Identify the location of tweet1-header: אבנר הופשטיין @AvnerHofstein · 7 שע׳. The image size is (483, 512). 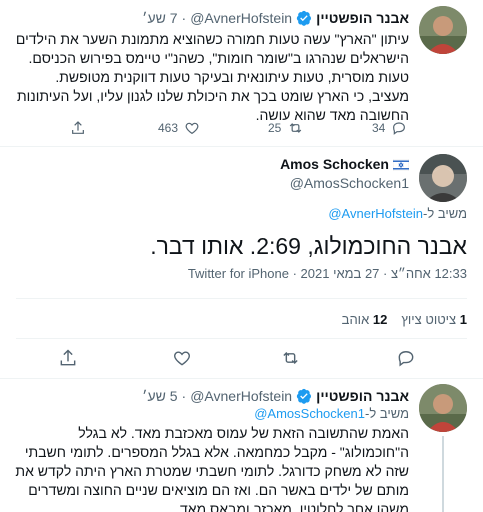
(275, 18).